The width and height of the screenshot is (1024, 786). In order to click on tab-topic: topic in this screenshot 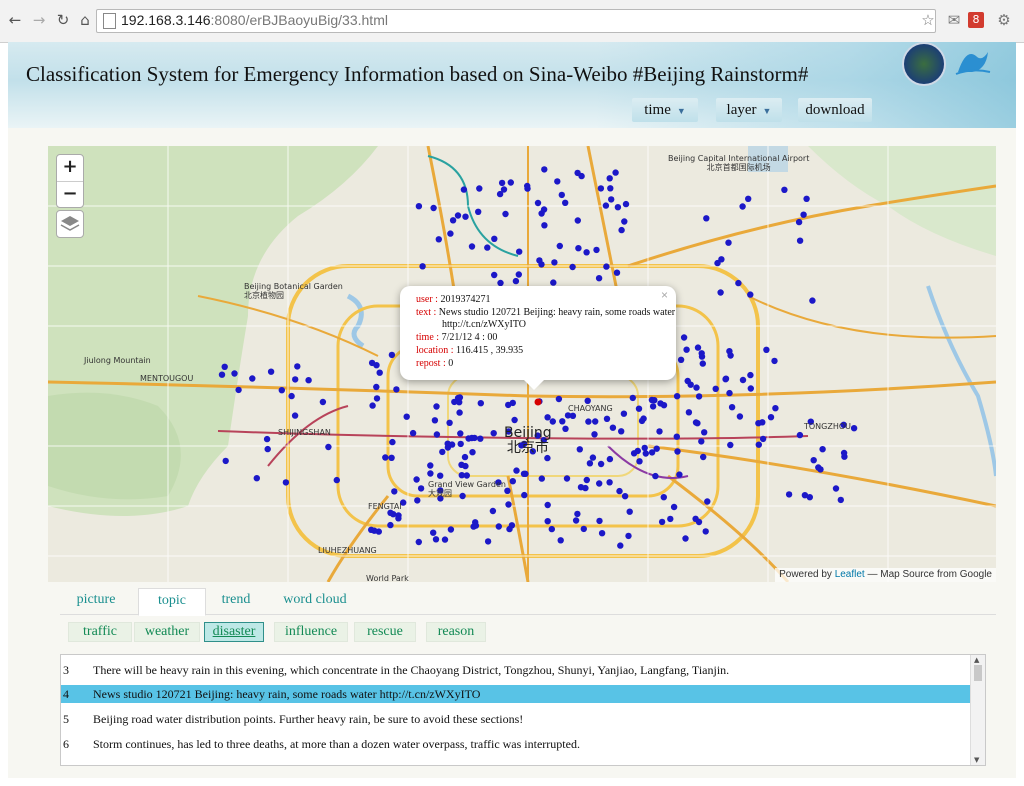, I will do `click(172, 602)`.